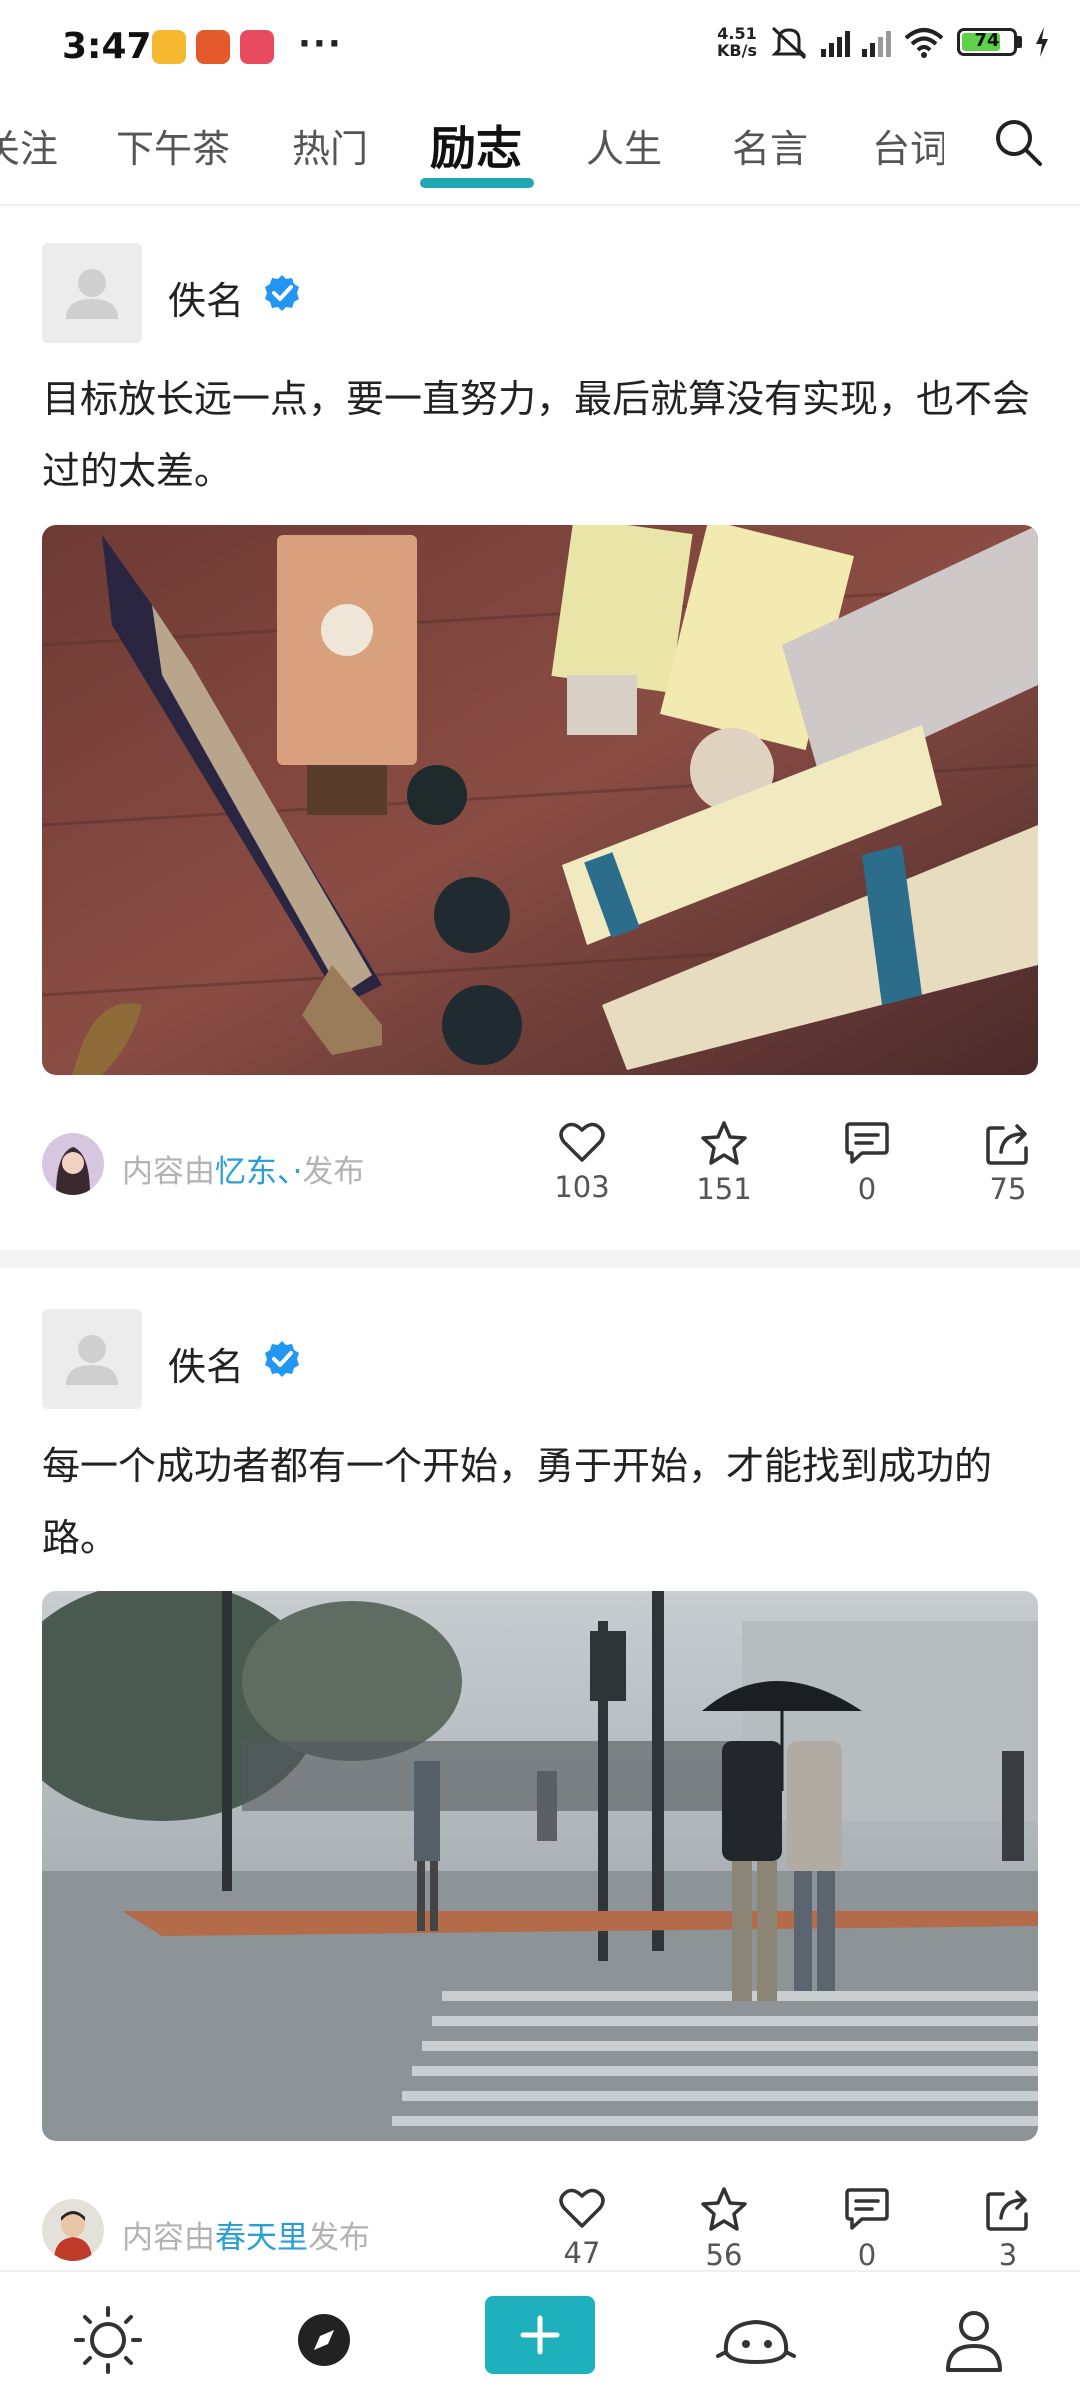 This screenshot has width=1080, height=2402. I want to click on battery-level: 74, so click(987, 40).